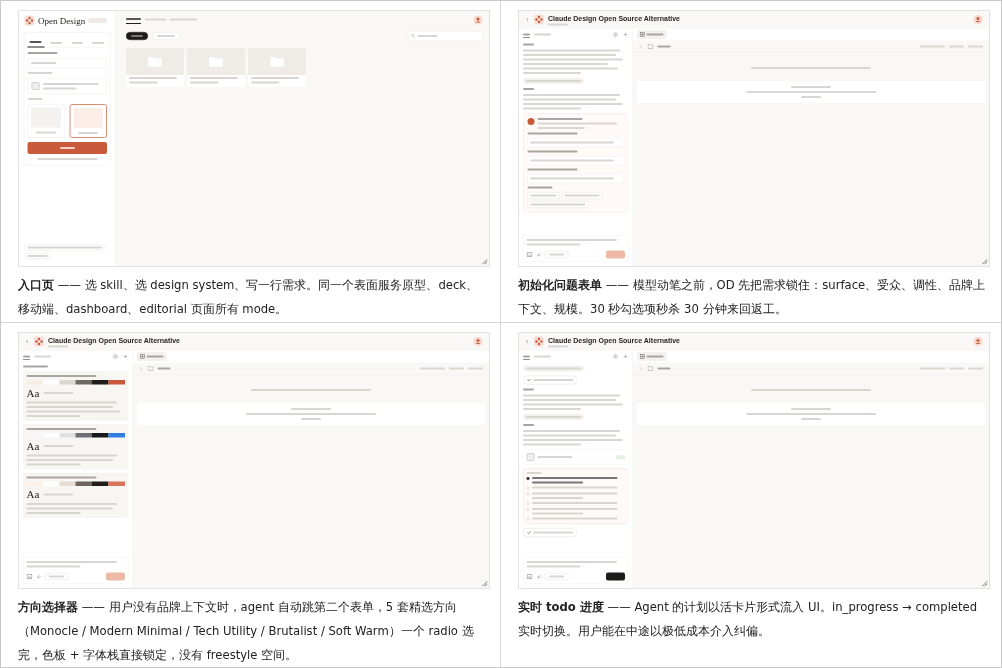 The width and height of the screenshot is (1002, 668). What do you see at coordinates (445, 36) in the screenshot?
I see `search-field` at bounding box center [445, 36].